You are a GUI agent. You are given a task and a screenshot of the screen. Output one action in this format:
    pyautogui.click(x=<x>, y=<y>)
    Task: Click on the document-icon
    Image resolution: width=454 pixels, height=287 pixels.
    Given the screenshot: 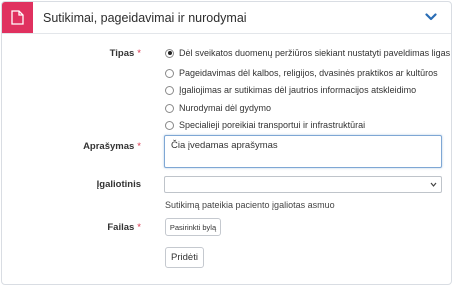 What is the action you would take?
    pyautogui.click(x=17, y=17)
    